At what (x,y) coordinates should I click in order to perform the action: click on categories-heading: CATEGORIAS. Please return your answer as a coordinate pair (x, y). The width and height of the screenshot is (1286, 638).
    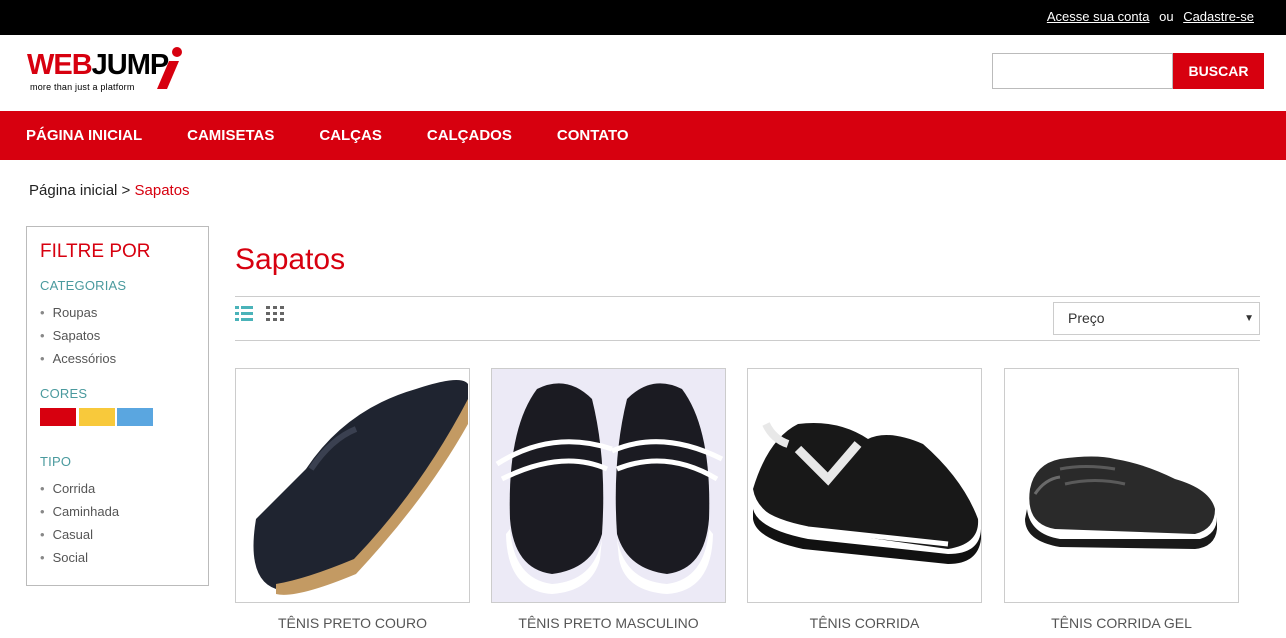
    Looking at the image, I should click on (83, 285).